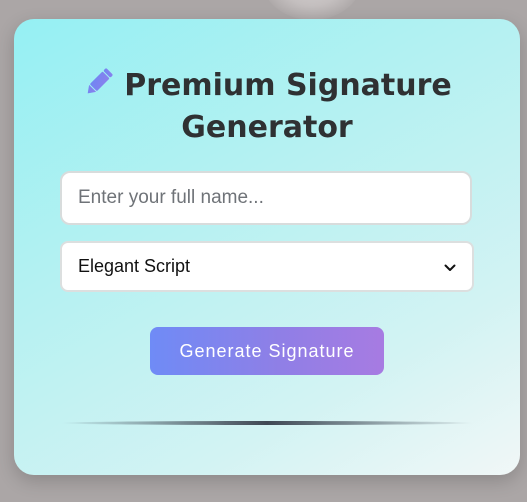 The image size is (527, 502). I want to click on pen-icon, so click(99, 82).